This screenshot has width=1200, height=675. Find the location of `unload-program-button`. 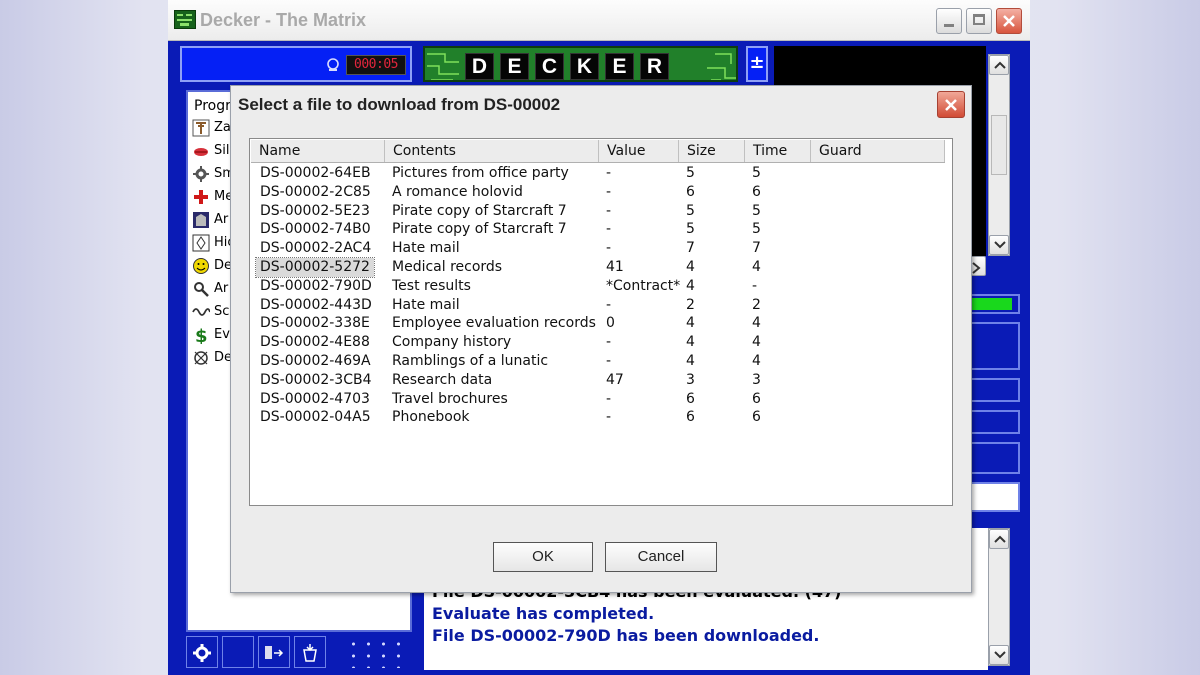

unload-program-button is located at coordinates (310, 652).